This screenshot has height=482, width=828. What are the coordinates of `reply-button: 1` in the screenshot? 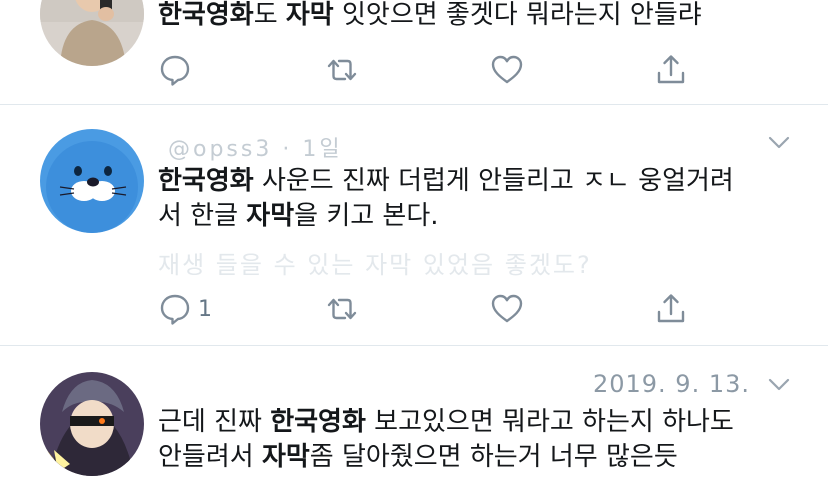 It's located at (185, 309).